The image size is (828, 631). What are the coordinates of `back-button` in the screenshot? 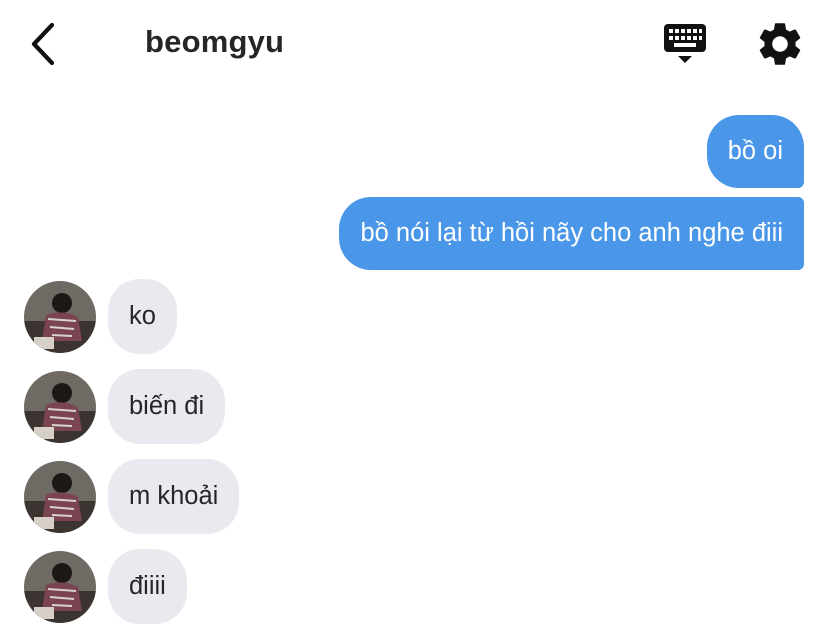 It's located at (44, 44).